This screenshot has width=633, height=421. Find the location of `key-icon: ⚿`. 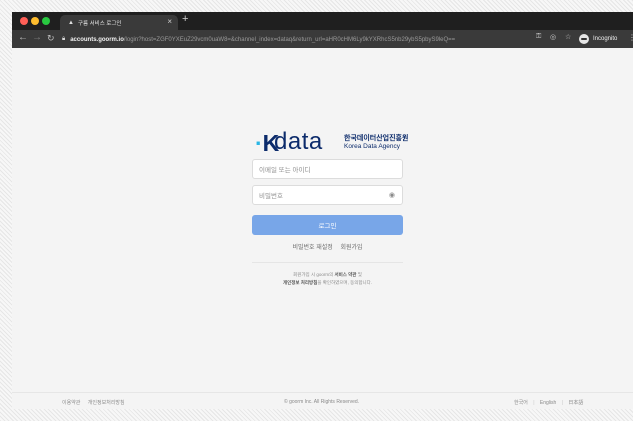

key-icon: ⚿ is located at coordinates (538, 37).